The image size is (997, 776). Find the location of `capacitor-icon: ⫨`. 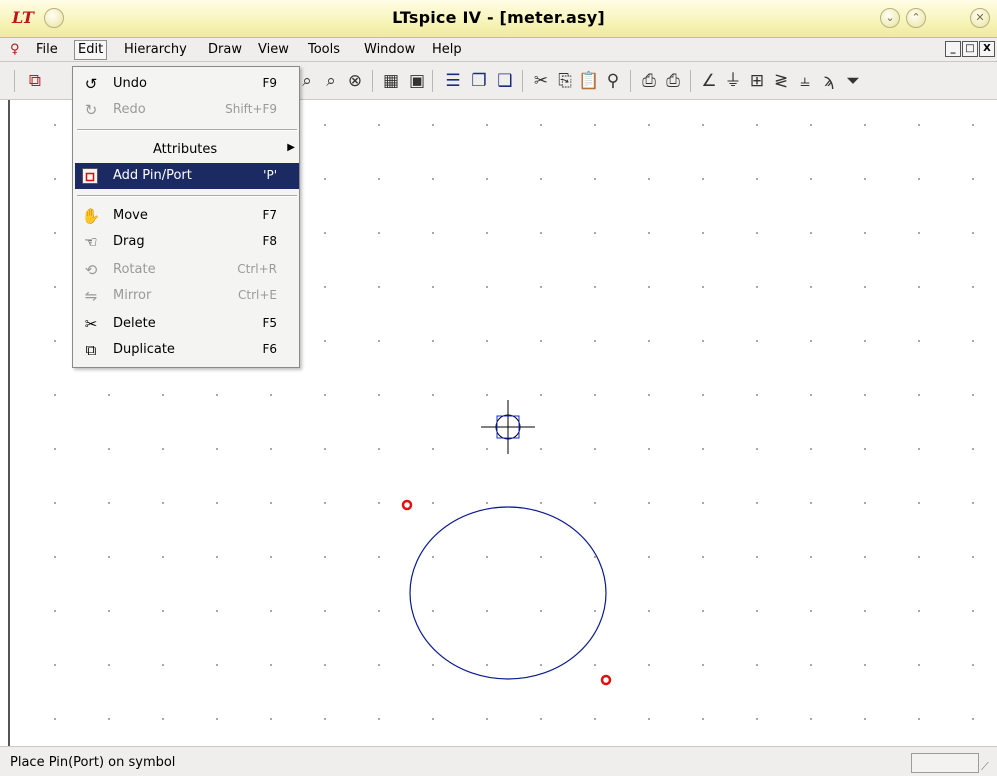

capacitor-icon: ⫨ is located at coordinates (805, 81).